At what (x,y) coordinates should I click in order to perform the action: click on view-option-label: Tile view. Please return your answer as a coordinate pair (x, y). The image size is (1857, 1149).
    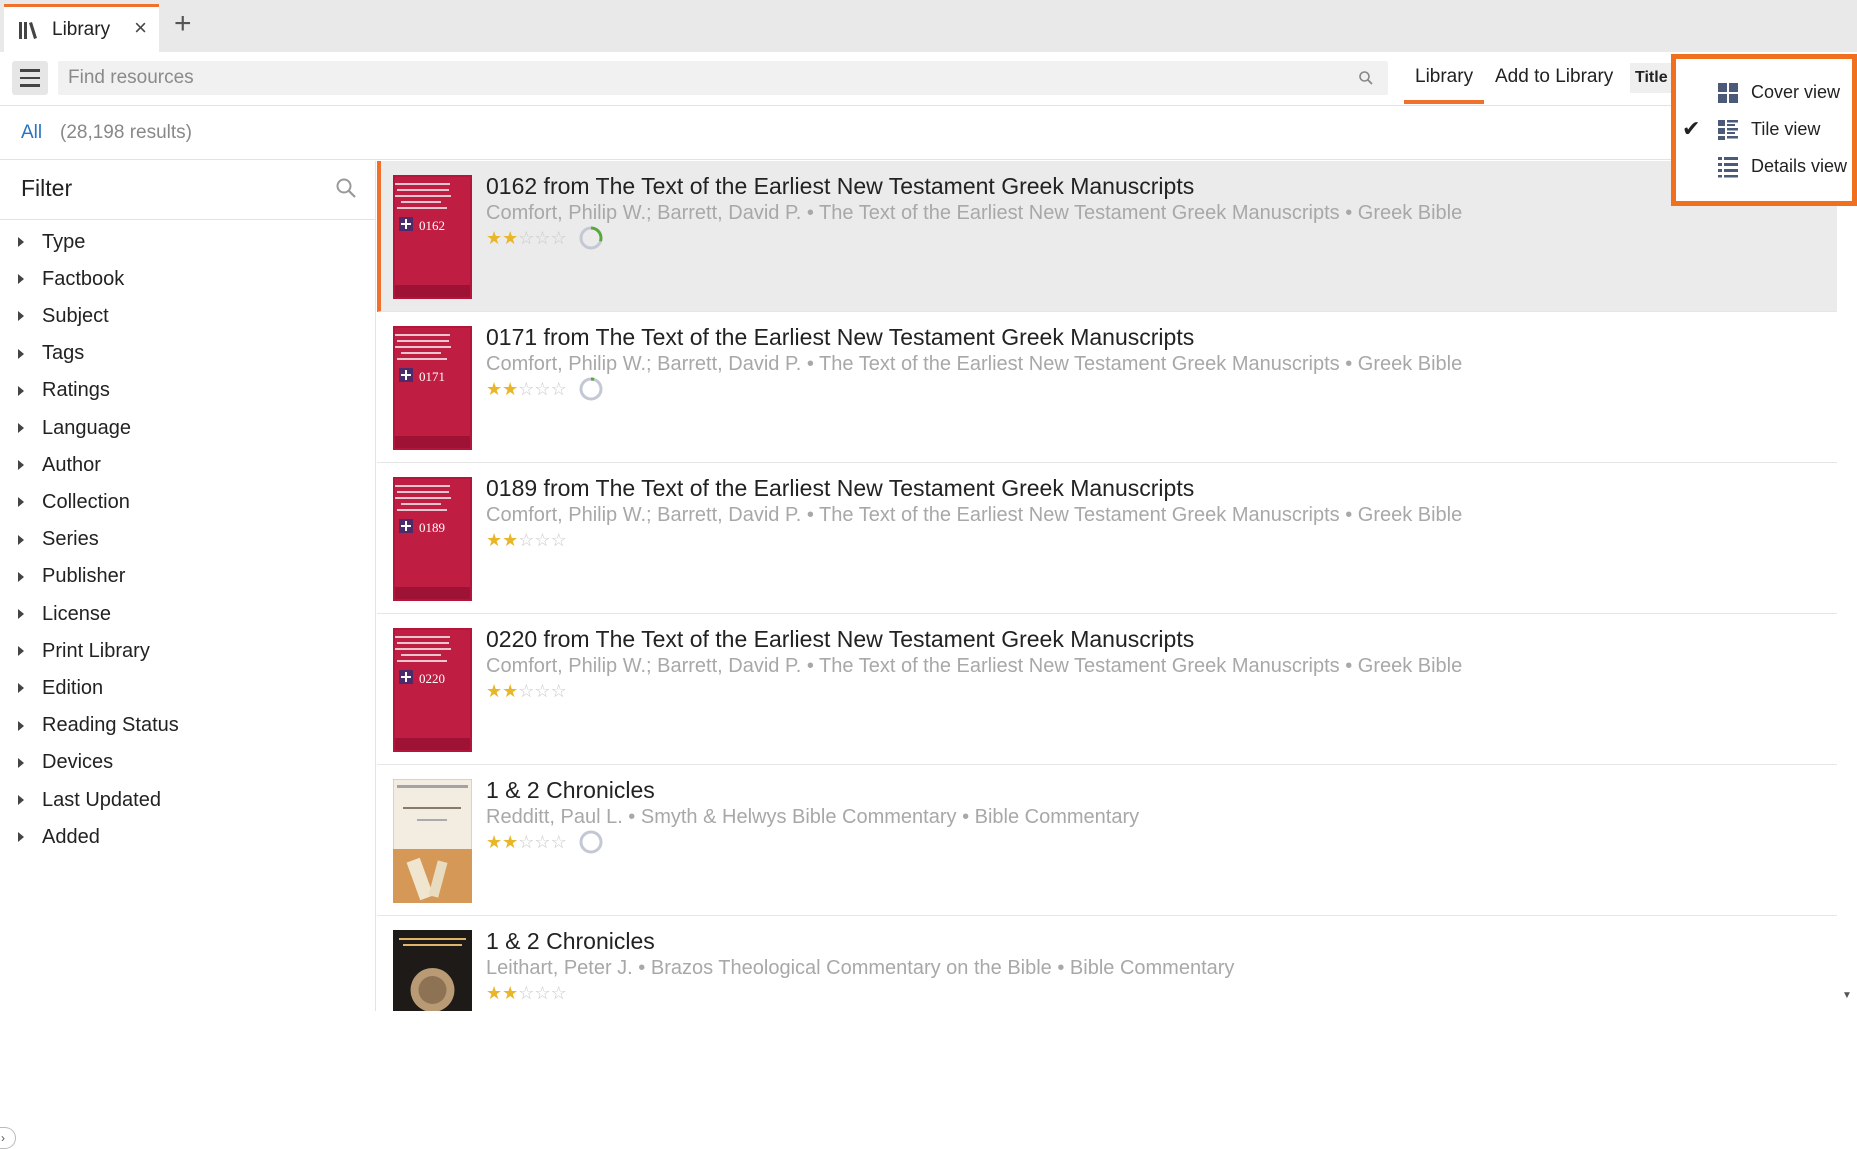
    Looking at the image, I should click on (1786, 129).